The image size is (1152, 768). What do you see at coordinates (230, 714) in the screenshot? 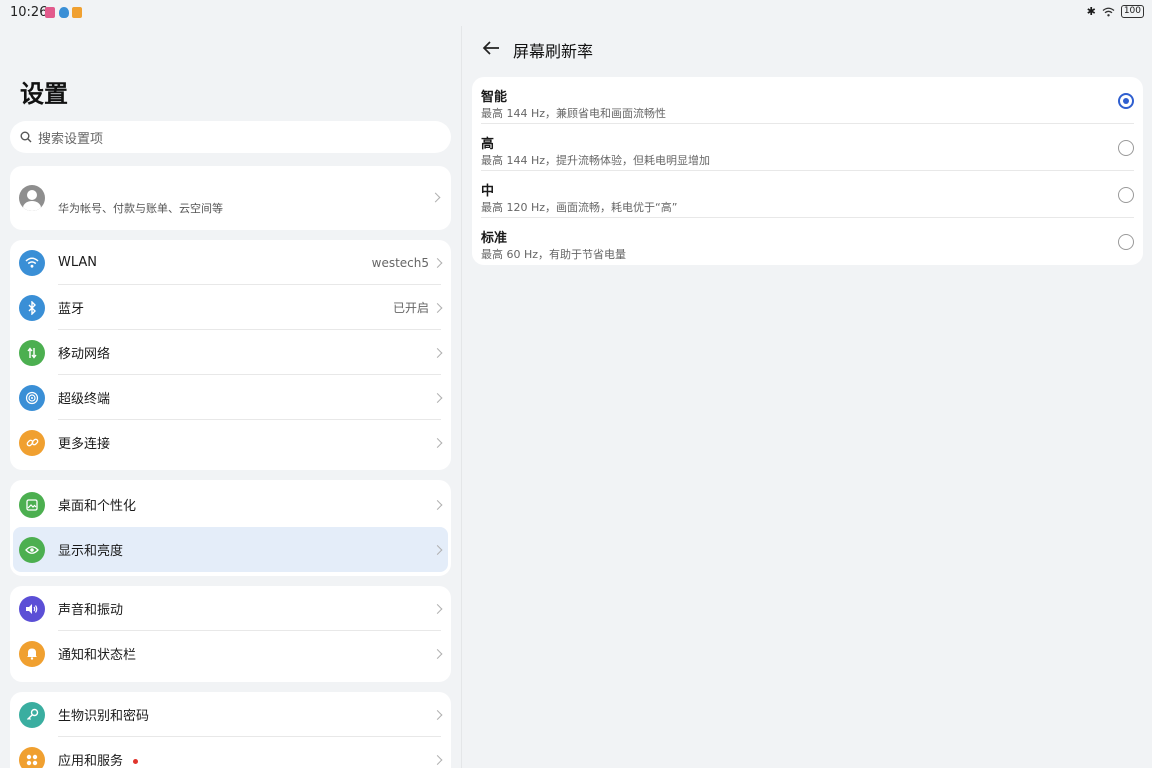
I see `biometrics-item: 生物识别和密码` at bounding box center [230, 714].